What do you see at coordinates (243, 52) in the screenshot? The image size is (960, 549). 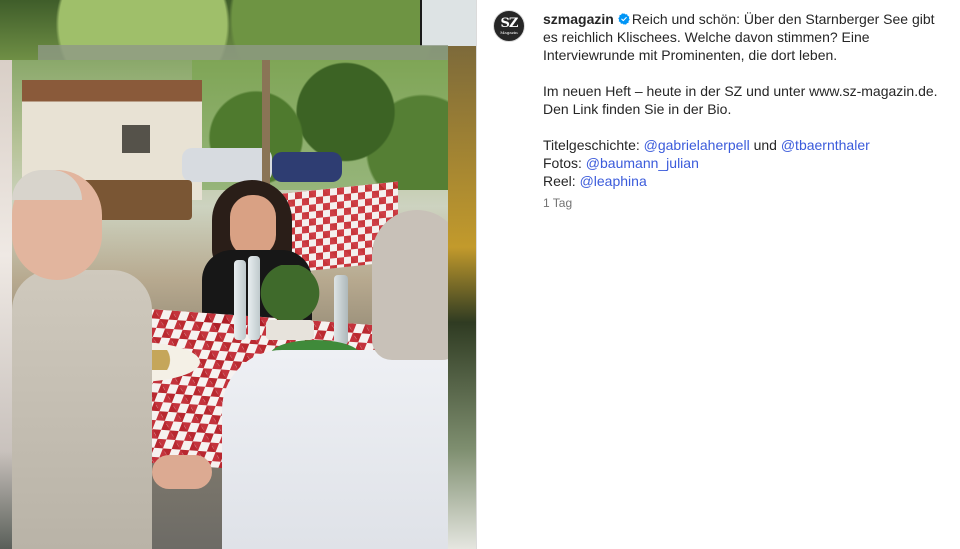 I see `photo-frame-edge` at bounding box center [243, 52].